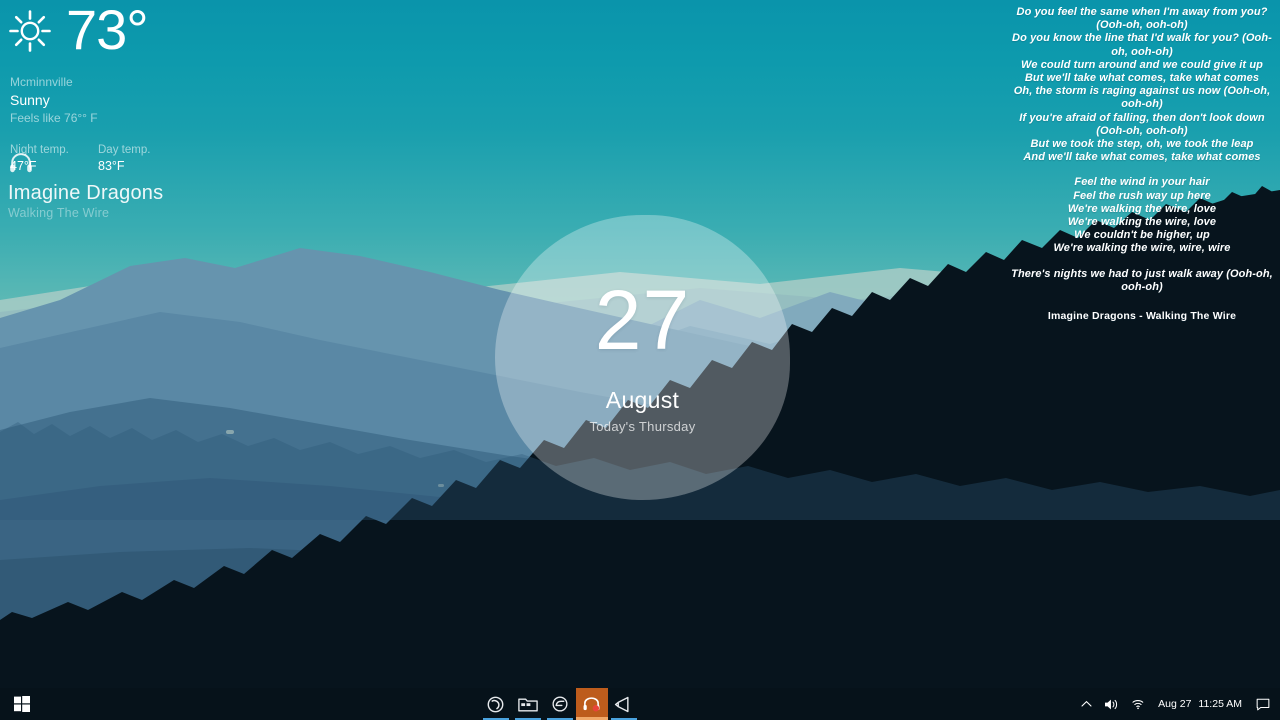  What do you see at coordinates (1175, 704) in the screenshot?
I see `tray-date: Aug 27` at bounding box center [1175, 704].